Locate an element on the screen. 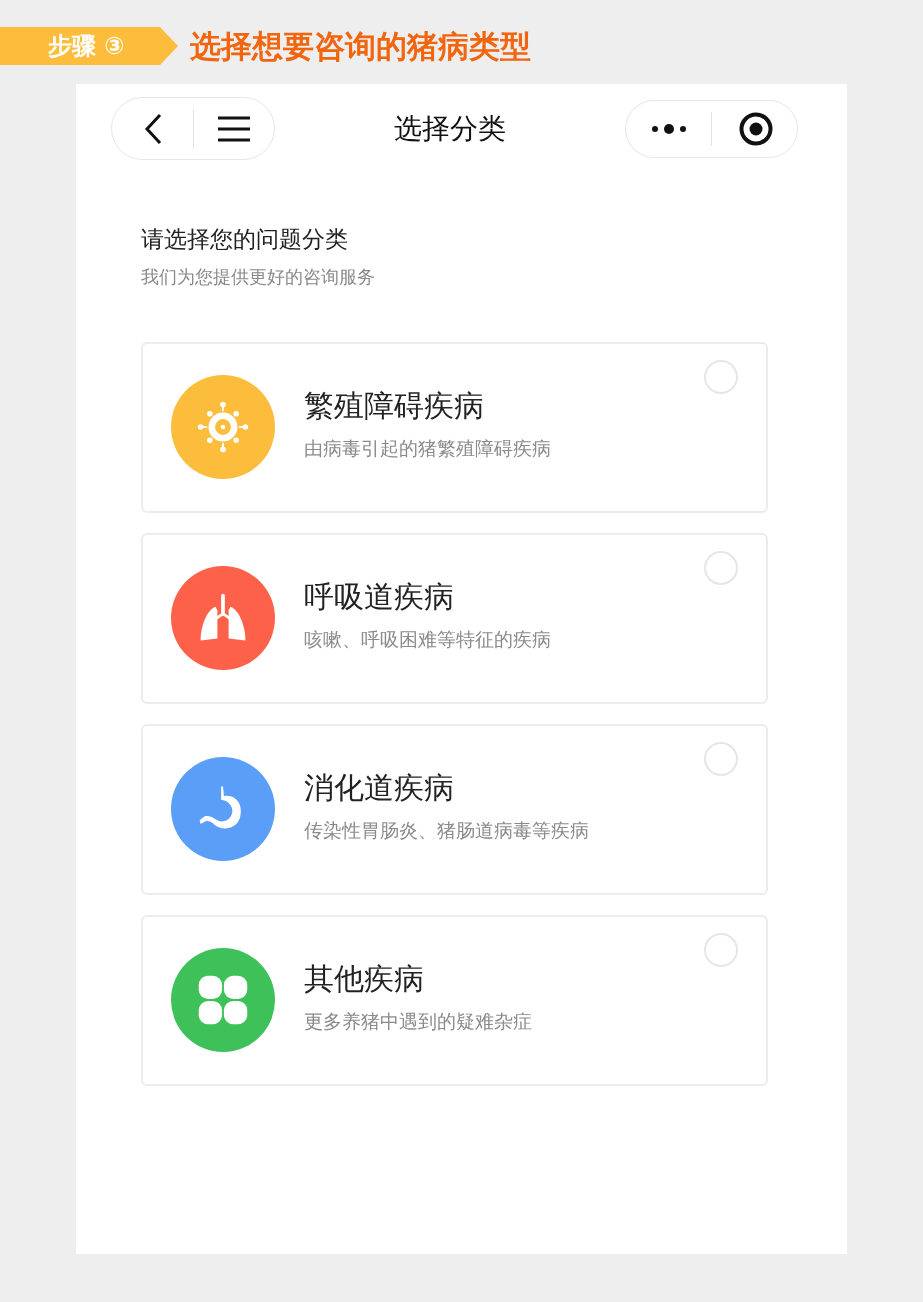  close-icon is located at coordinates (756, 128).